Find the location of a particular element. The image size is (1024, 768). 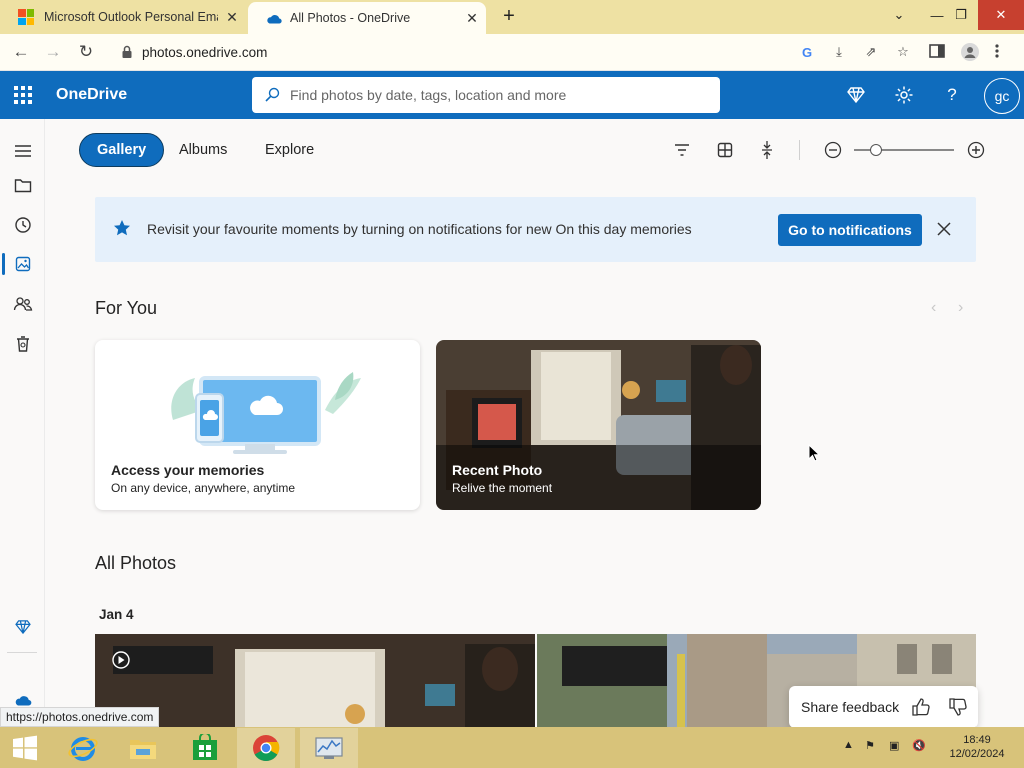

shared-people-icon is located at coordinates (23, 304).